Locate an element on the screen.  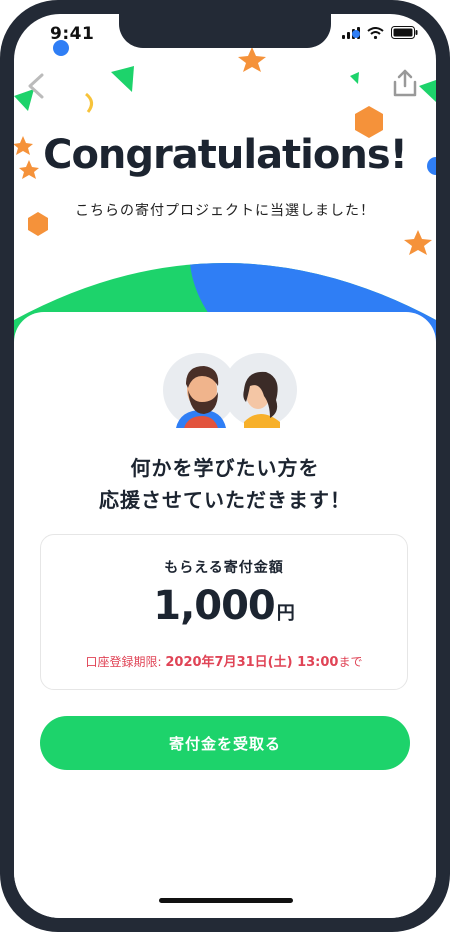
message-line-2: 応援させていただきます！ is located at coordinates (225, 500).